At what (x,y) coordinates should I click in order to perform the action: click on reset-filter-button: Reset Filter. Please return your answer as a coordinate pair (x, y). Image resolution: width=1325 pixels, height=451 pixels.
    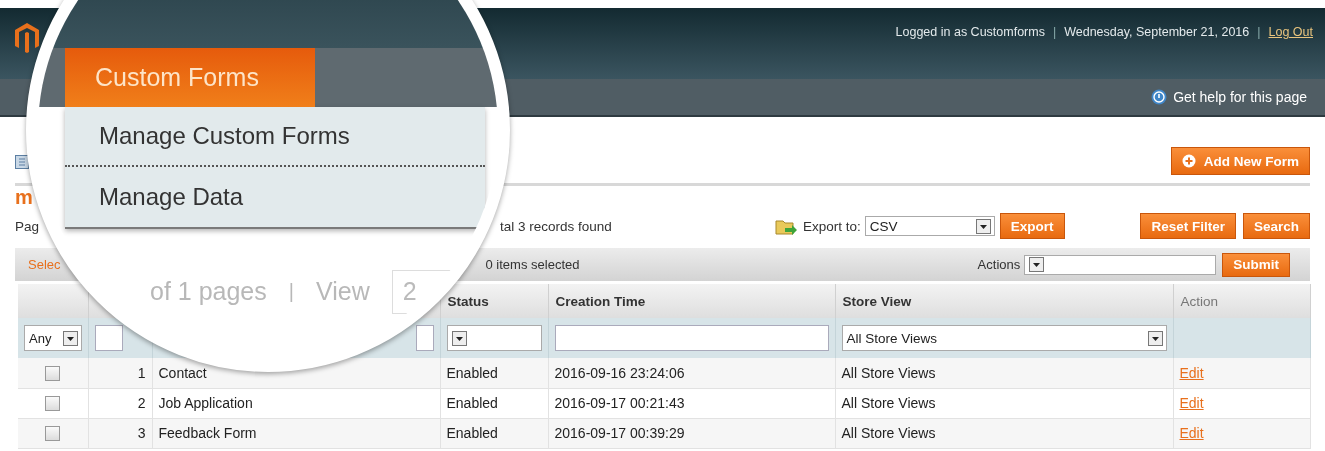
    Looking at the image, I should click on (1188, 226).